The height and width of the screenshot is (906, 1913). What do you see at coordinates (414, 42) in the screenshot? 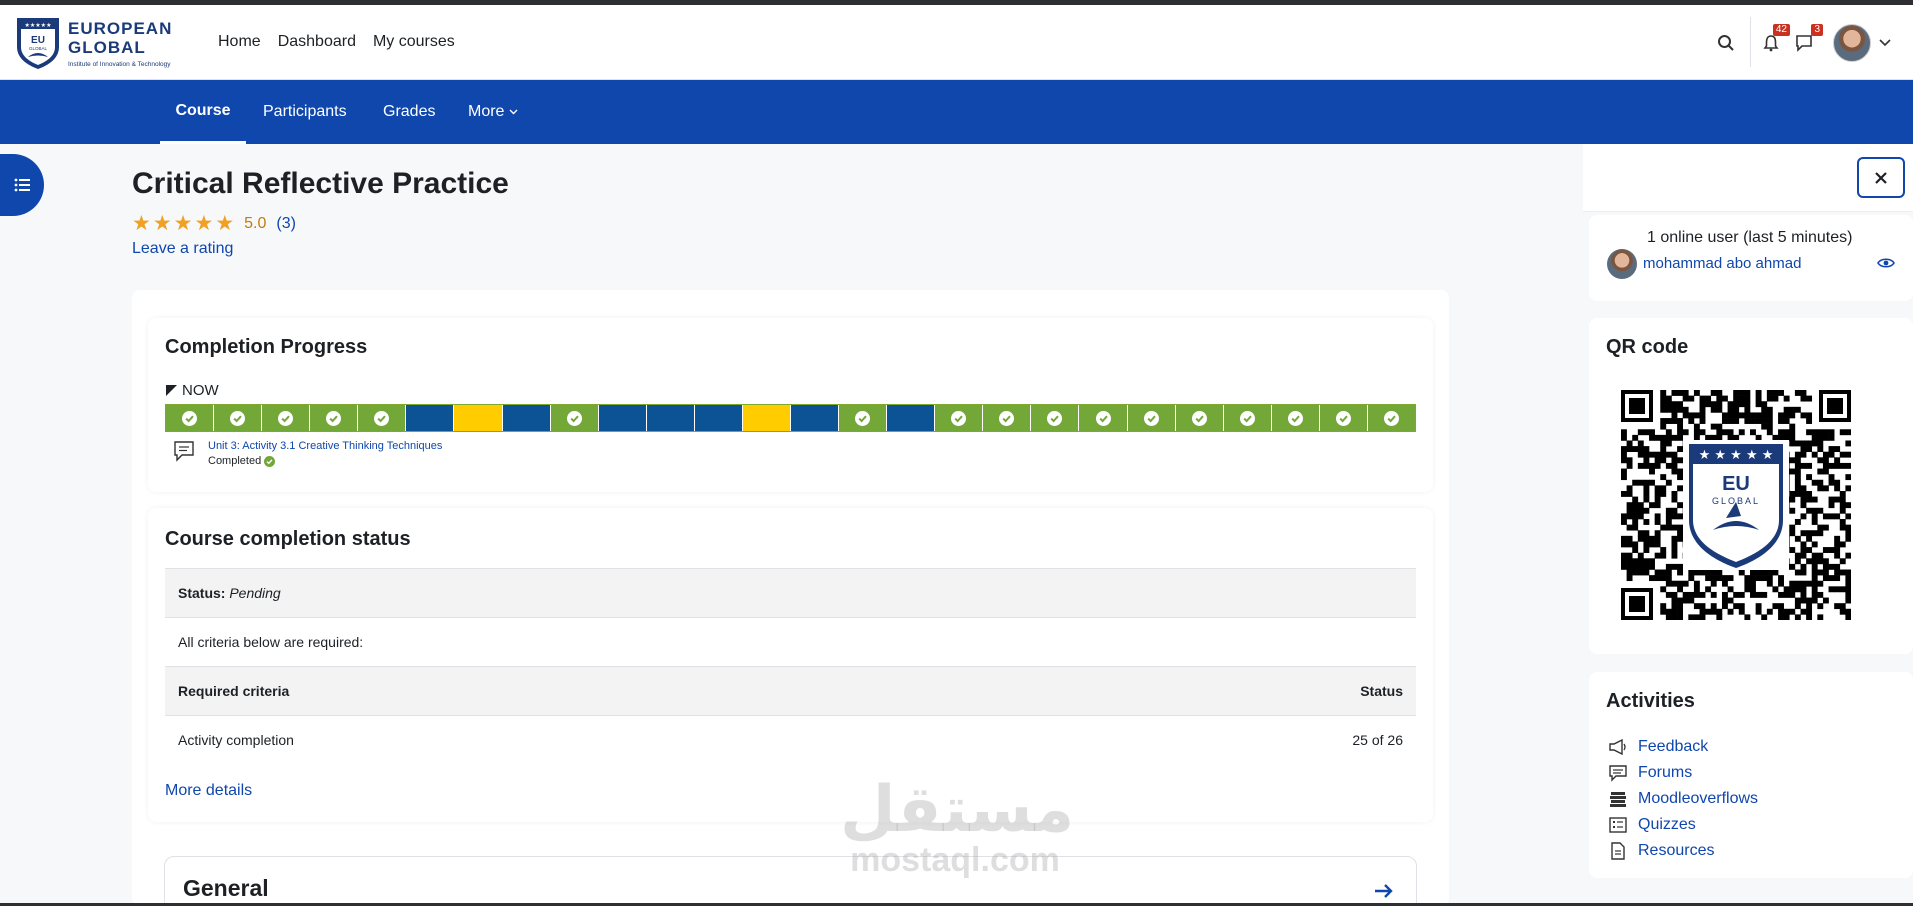
I see `nav-my-courses: My courses` at bounding box center [414, 42].